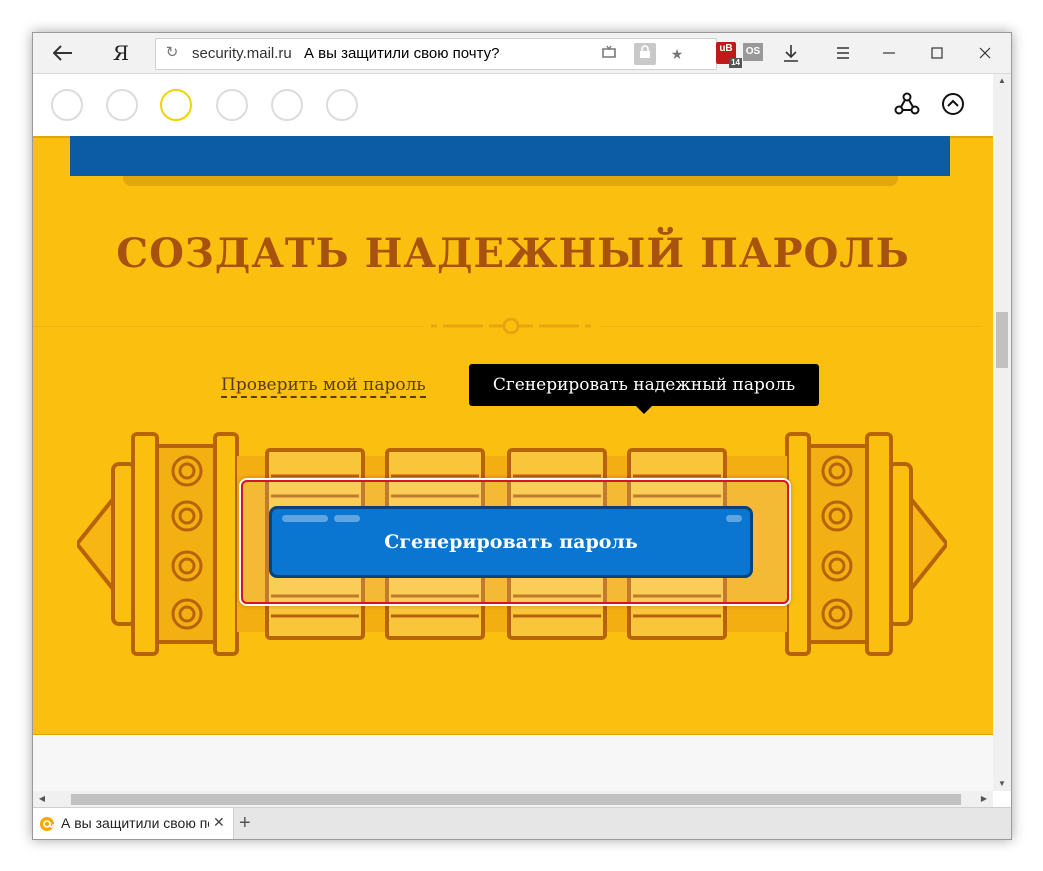 The image size is (1043, 871). I want to click on scroll-up-icon, so click(953, 104).